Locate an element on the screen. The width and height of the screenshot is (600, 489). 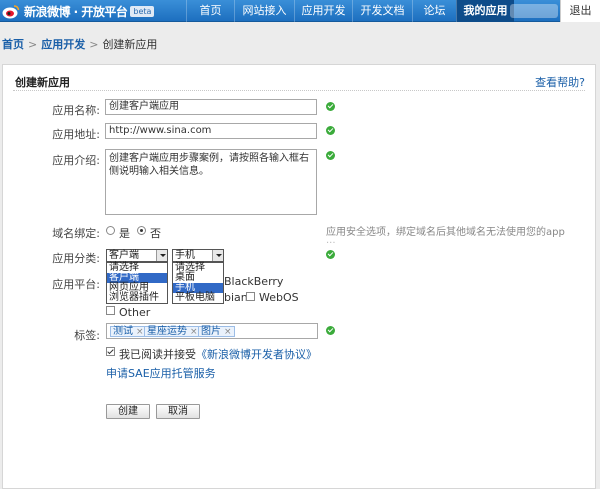
agree-text: 我已阅读并接受《新浪微博开发者协议》 is located at coordinates (218, 354).